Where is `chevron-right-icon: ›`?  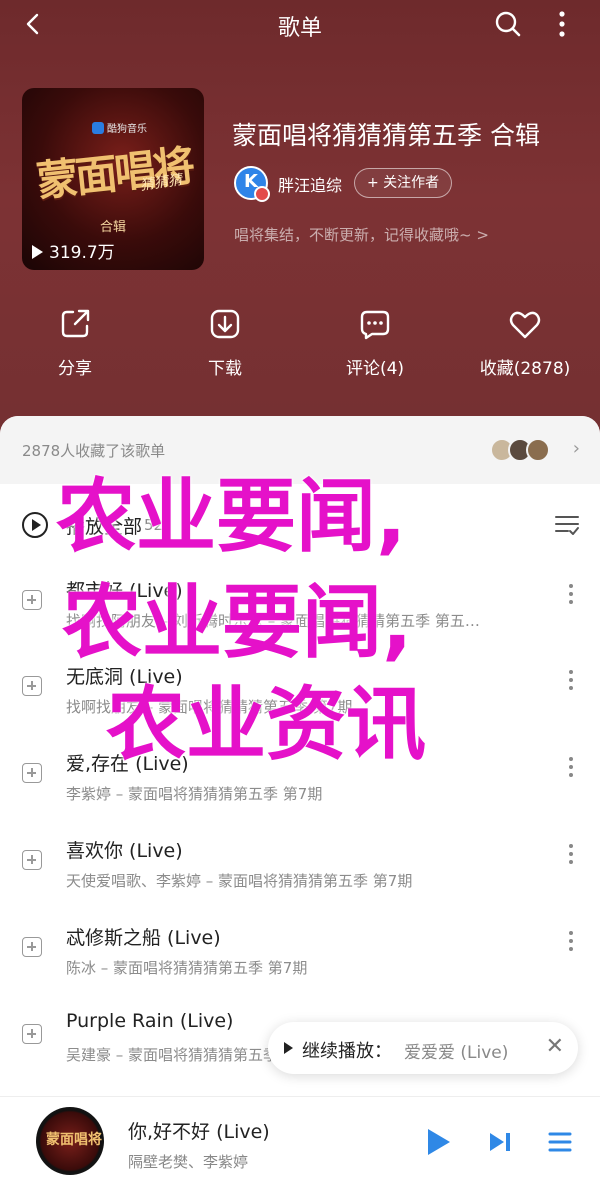
chevron-right-icon: › is located at coordinates (576, 448).